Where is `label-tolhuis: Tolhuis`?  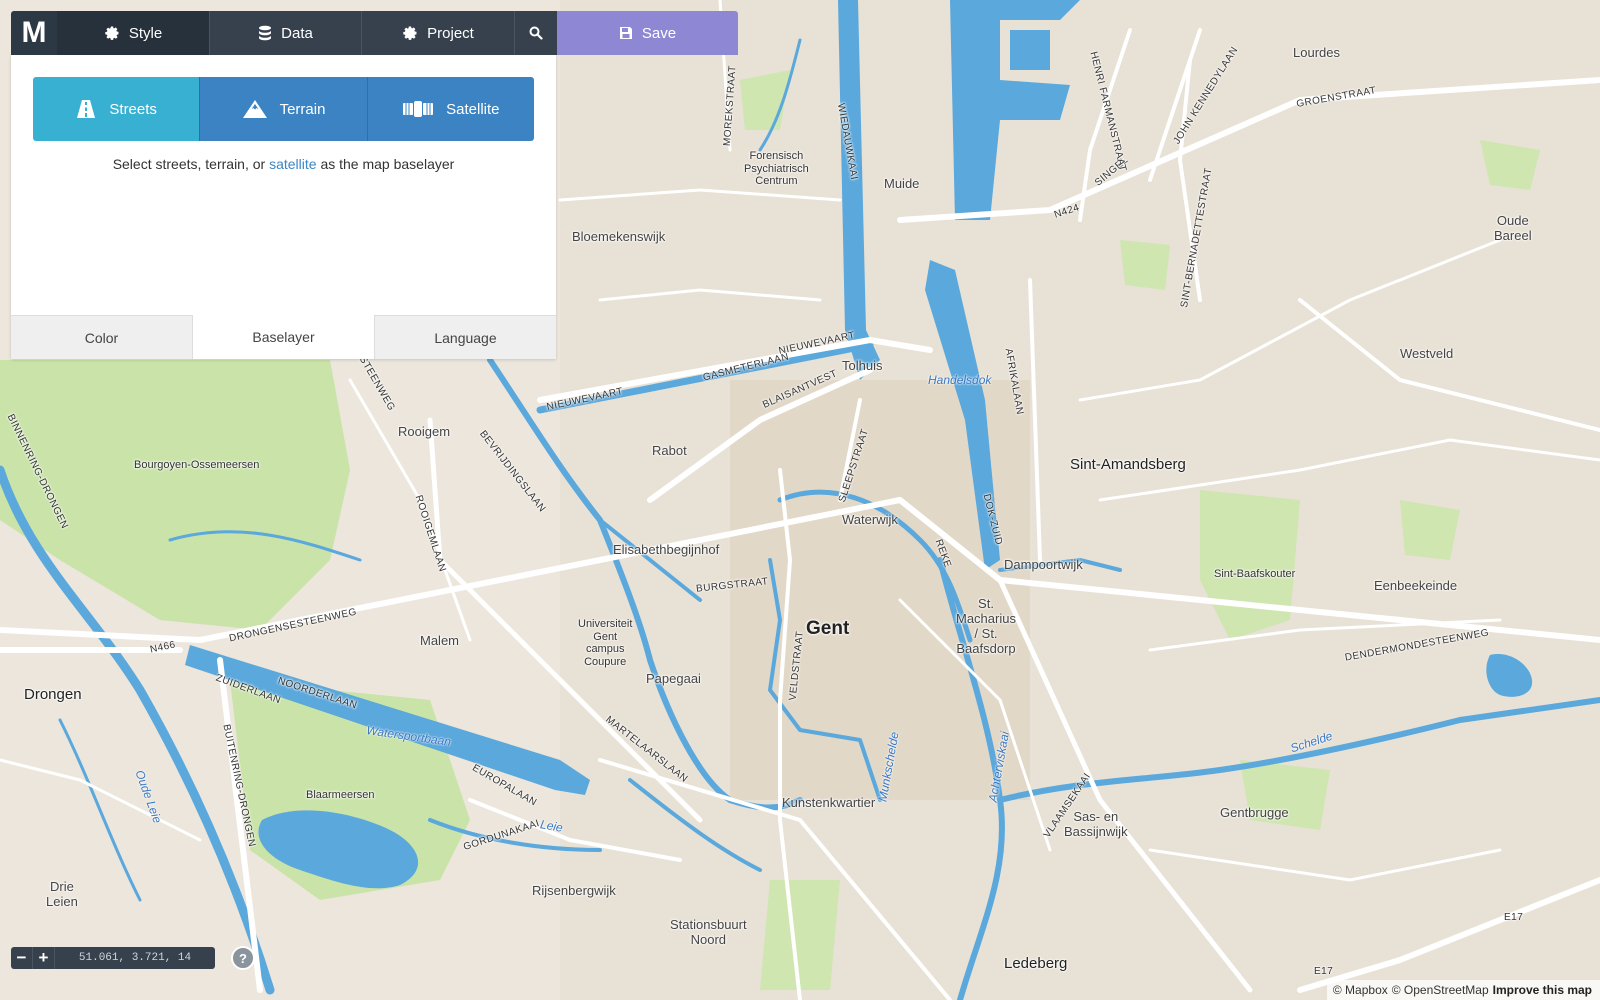
label-tolhuis: Tolhuis is located at coordinates (862, 365).